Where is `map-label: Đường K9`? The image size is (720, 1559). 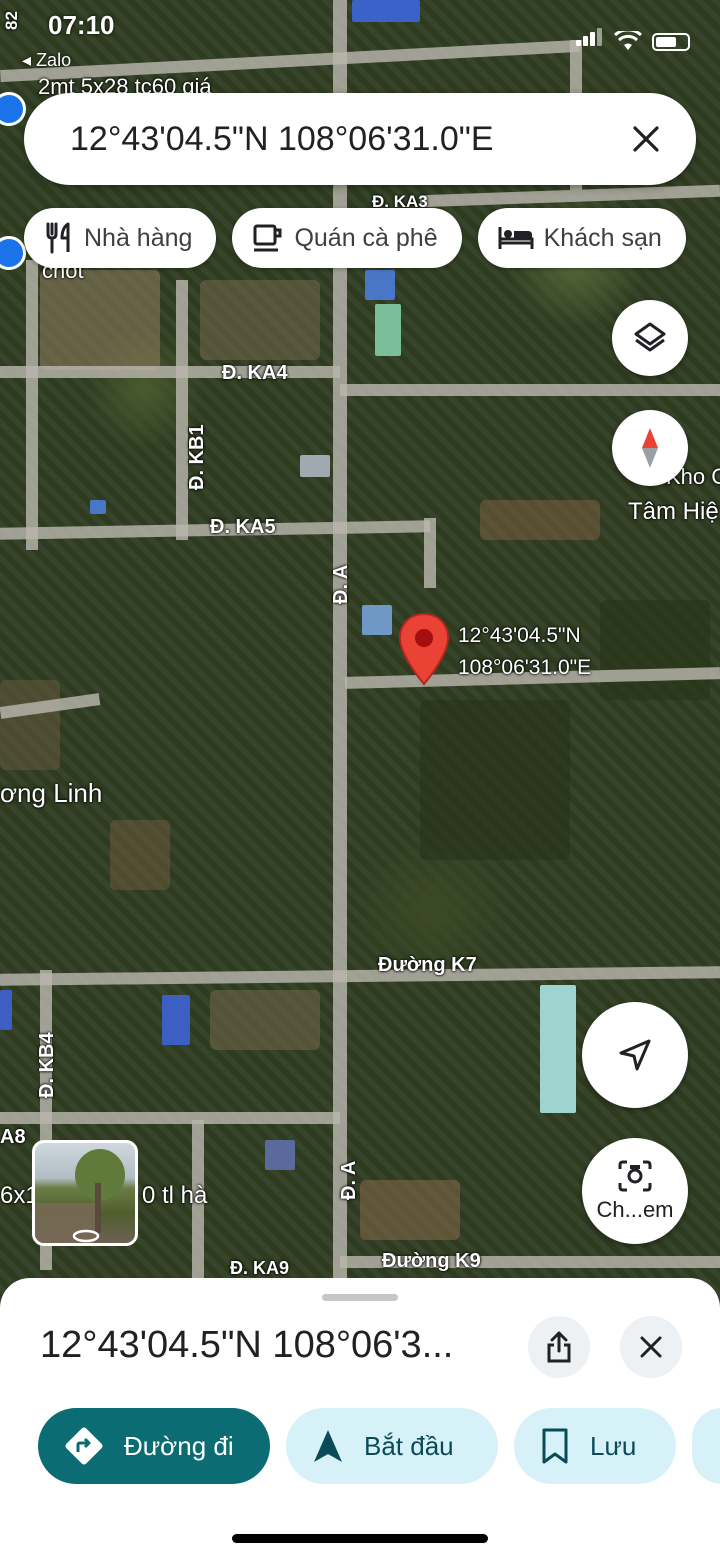 map-label: Đường K9 is located at coordinates (431, 1261).